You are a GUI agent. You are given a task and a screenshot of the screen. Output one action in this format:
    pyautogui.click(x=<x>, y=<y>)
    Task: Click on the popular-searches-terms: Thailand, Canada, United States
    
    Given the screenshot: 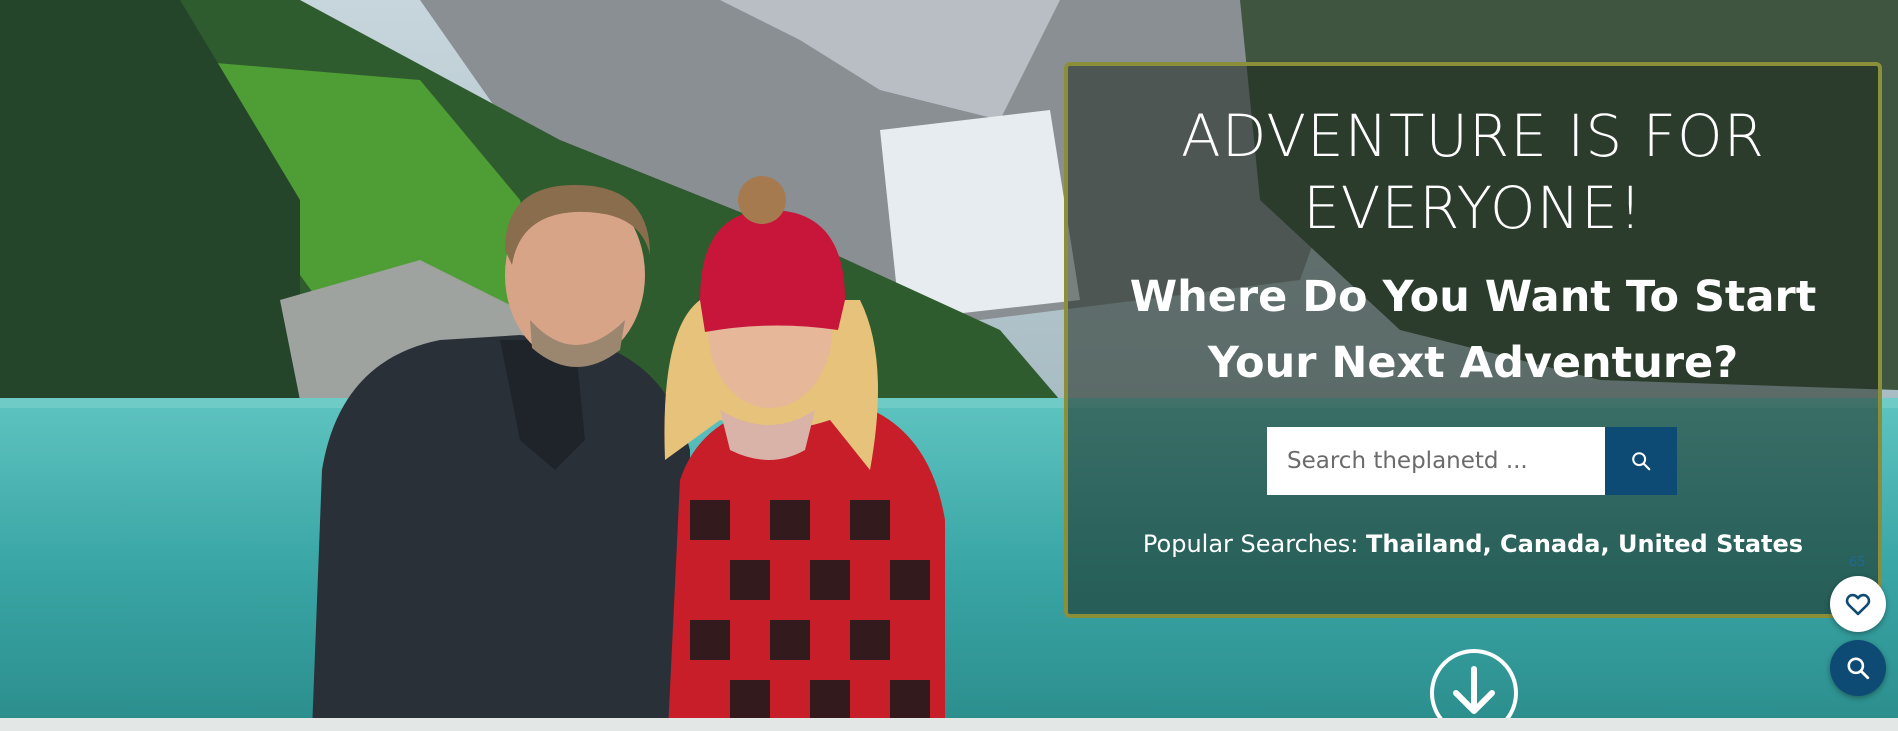 What is the action you would take?
    pyautogui.click(x=1584, y=544)
    